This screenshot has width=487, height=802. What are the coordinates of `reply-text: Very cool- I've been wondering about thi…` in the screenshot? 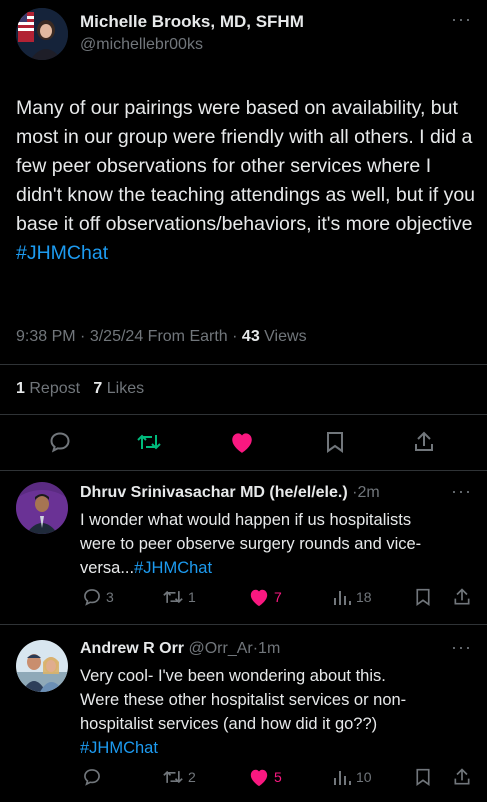 It's located at (277, 712).